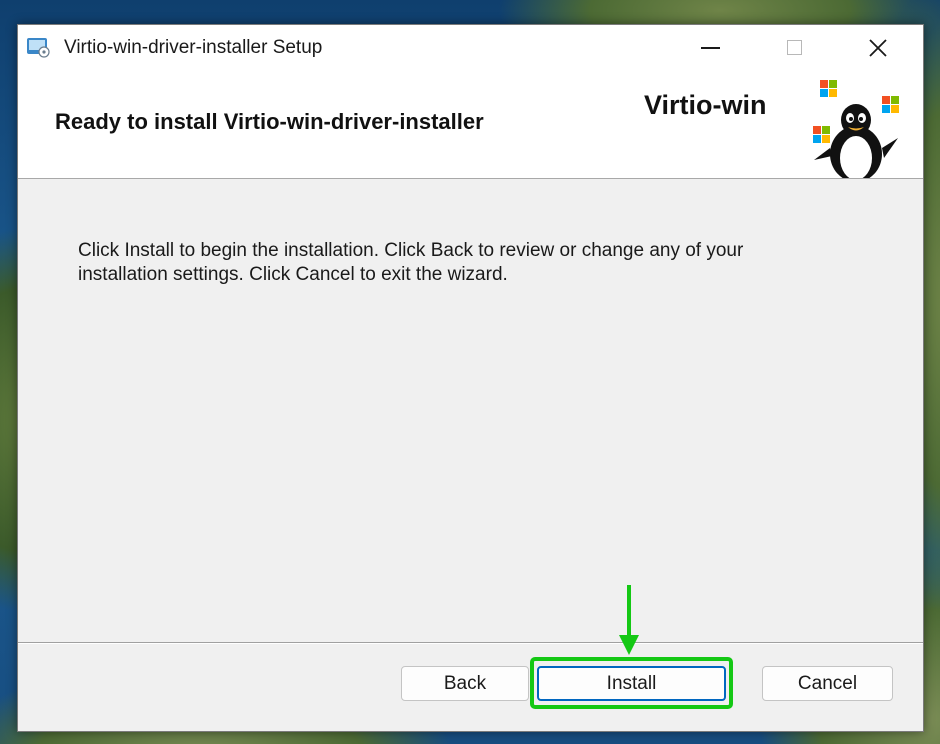 This screenshot has width=940, height=744. What do you see at coordinates (470, 47) in the screenshot?
I see `title-bar: Virtio-win-driver-installer Setup` at bounding box center [470, 47].